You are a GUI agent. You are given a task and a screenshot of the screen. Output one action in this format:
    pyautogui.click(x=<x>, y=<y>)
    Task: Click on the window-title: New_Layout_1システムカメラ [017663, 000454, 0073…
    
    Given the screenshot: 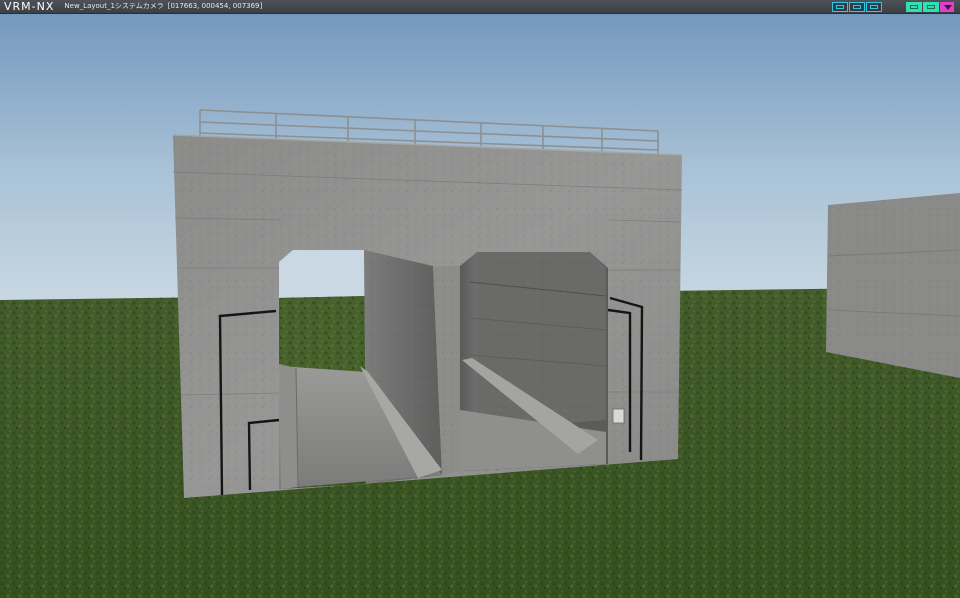 What is the action you would take?
    pyautogui.click(x=163, y=6)
    